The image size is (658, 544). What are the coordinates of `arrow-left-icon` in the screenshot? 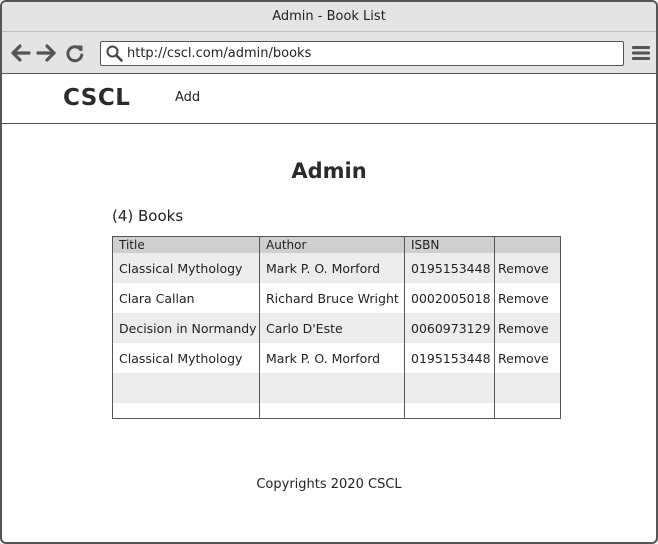 It's located at (21, 53).